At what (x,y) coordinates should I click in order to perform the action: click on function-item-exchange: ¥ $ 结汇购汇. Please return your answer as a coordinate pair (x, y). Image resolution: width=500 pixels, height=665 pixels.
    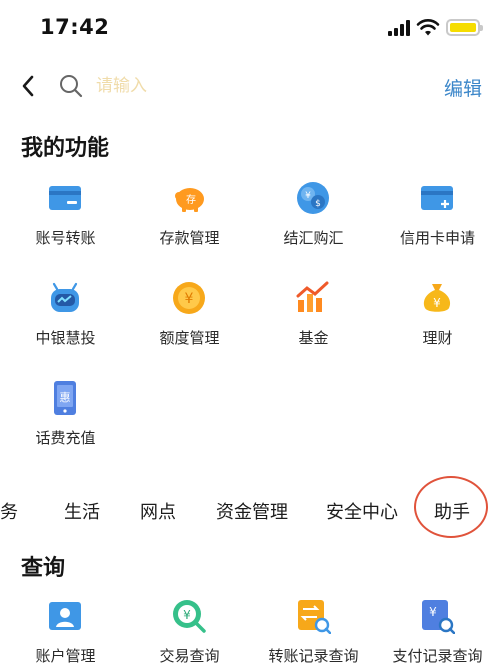
    Looking at the image, I should click on (313, 230).